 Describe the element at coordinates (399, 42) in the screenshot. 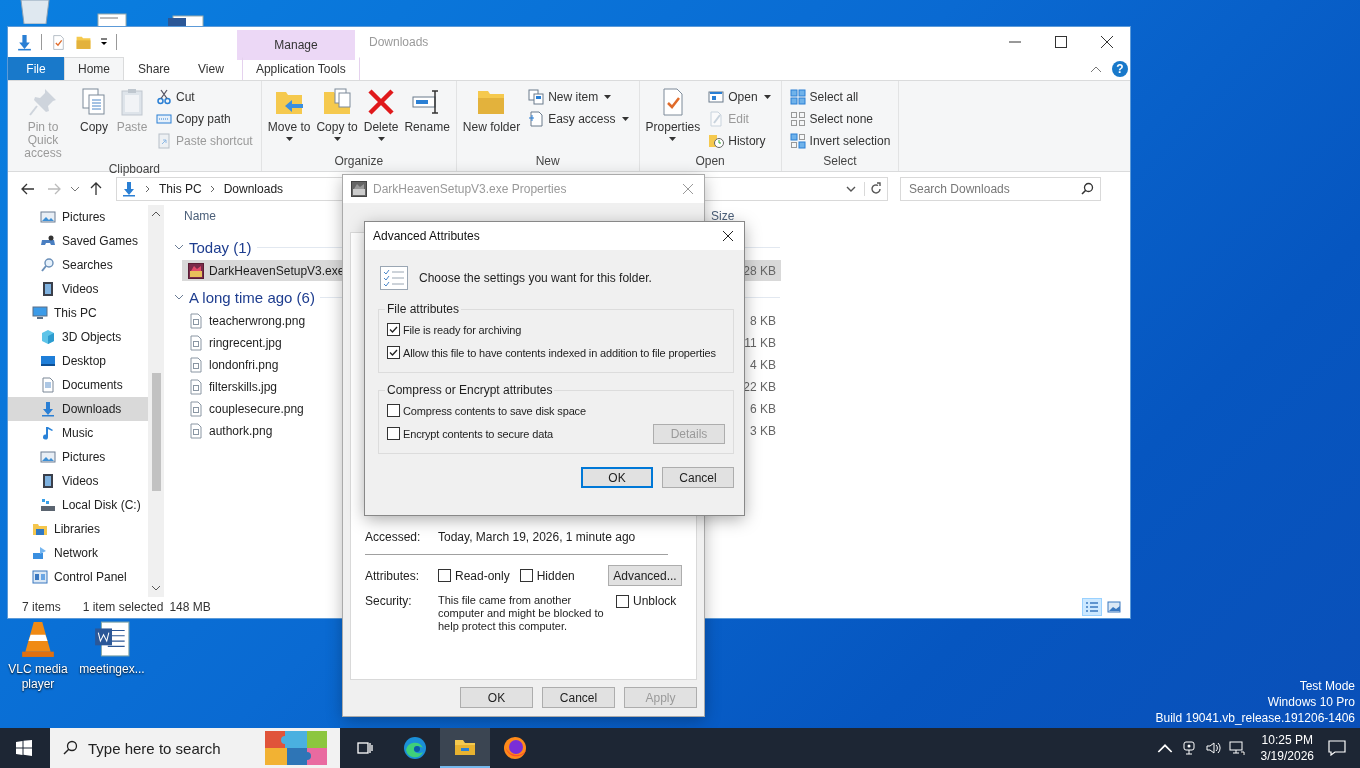

I see `window-title: Downloads` at that location.